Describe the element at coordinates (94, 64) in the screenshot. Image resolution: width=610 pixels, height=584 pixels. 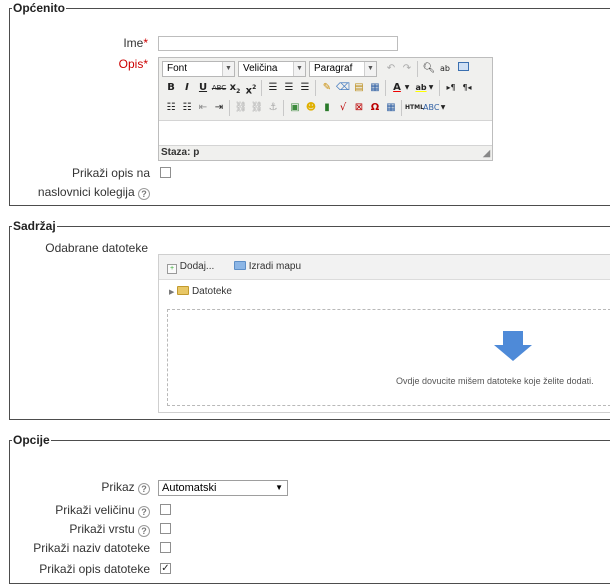
I see `description-label: Opis*` at that location.